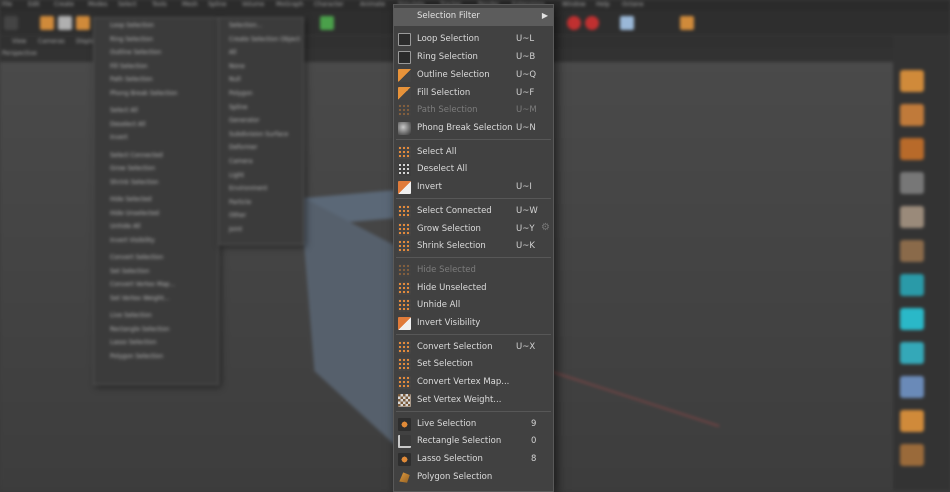  What do you see at coordinates (473, 258) in the screenshot?
I see `menu-separator` at bounding box center [473, 258].